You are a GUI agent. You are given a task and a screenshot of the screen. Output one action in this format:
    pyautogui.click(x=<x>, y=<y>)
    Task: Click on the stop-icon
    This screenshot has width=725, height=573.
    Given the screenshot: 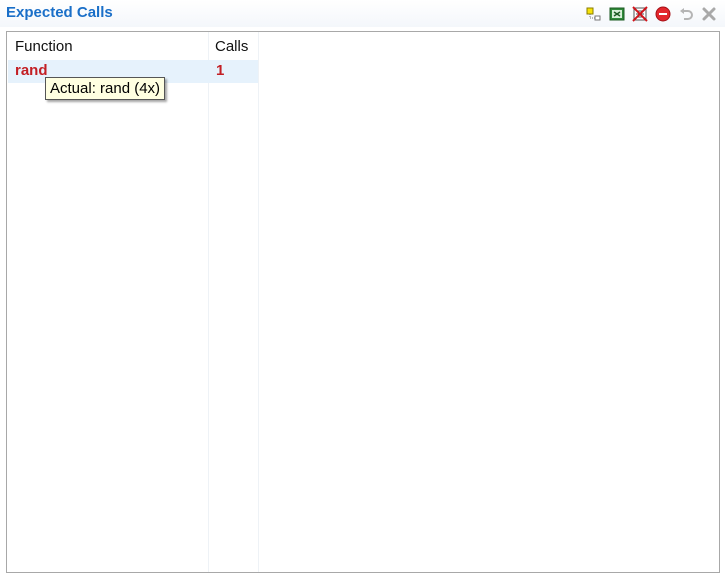 What is the action you would take?
    pyautogui.click(x=663, y=14)
    